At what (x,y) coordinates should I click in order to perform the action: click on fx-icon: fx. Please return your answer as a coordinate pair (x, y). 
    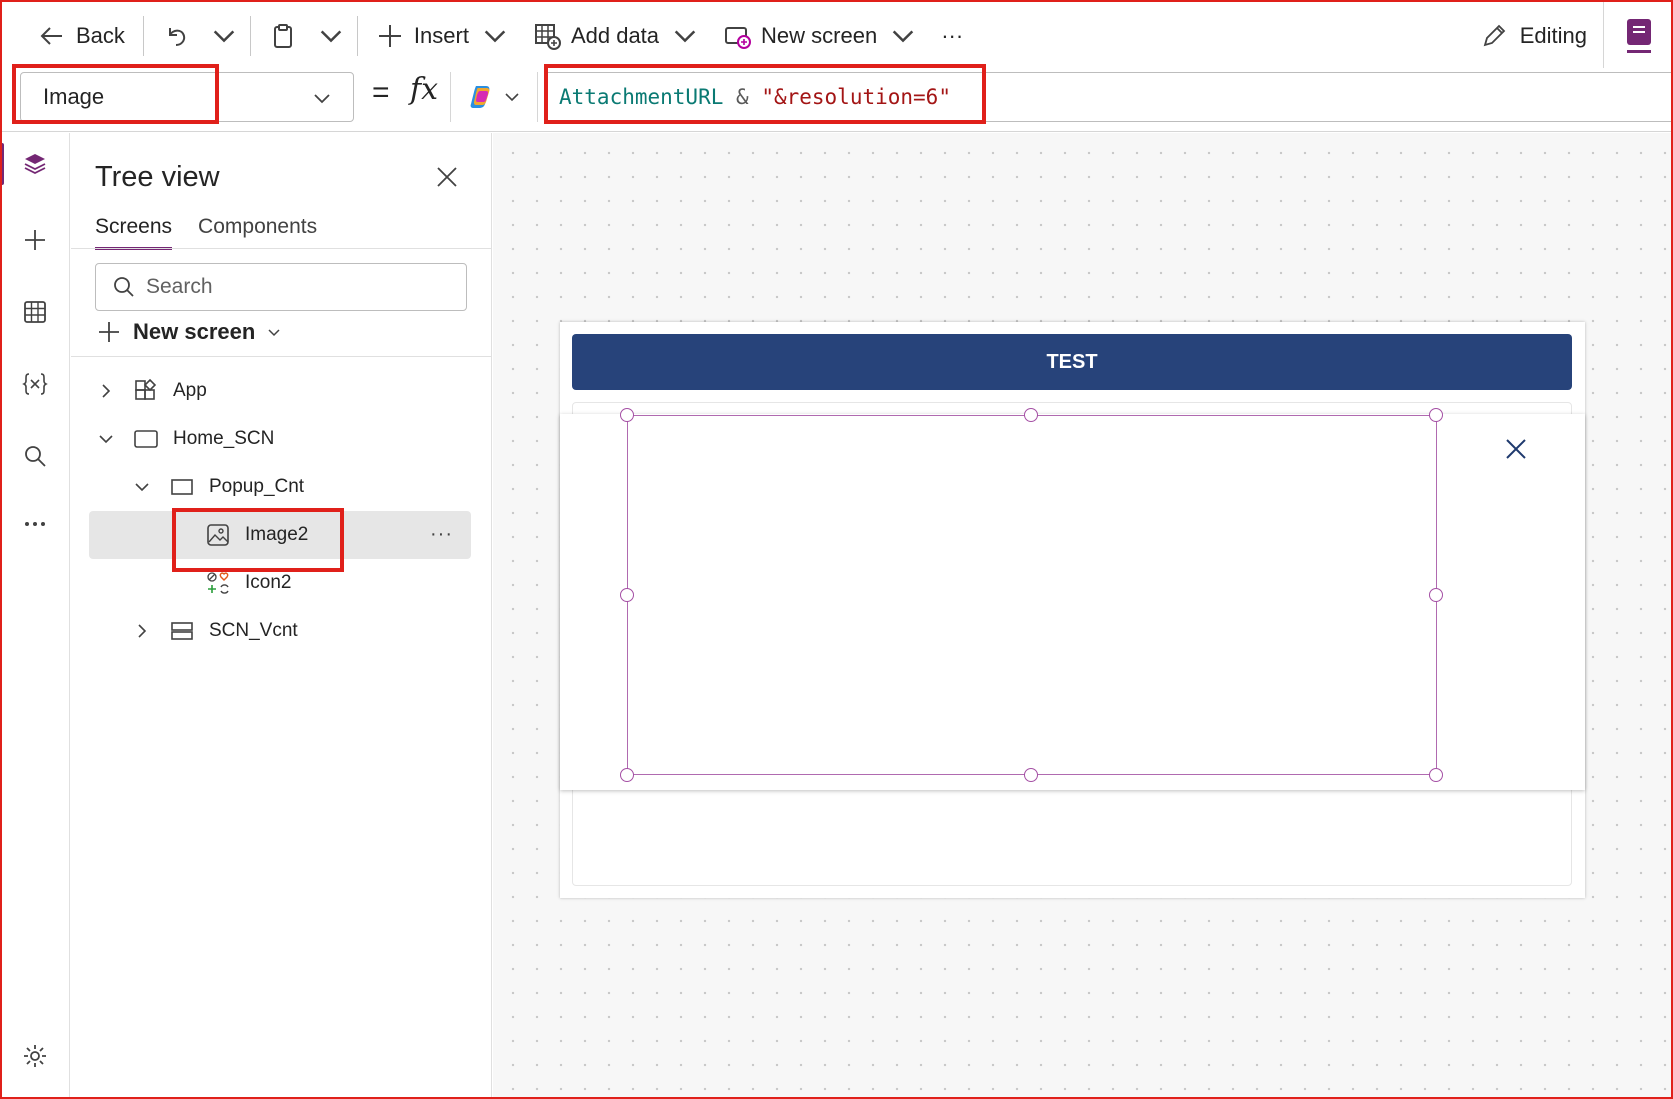
    Looking at the image, I should click on (424, 89).